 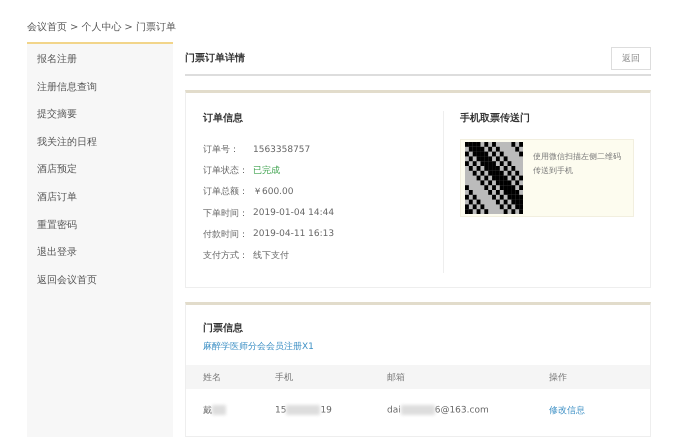 I want to click on table-cell: 6@163.com, so click(x=461, y=410).